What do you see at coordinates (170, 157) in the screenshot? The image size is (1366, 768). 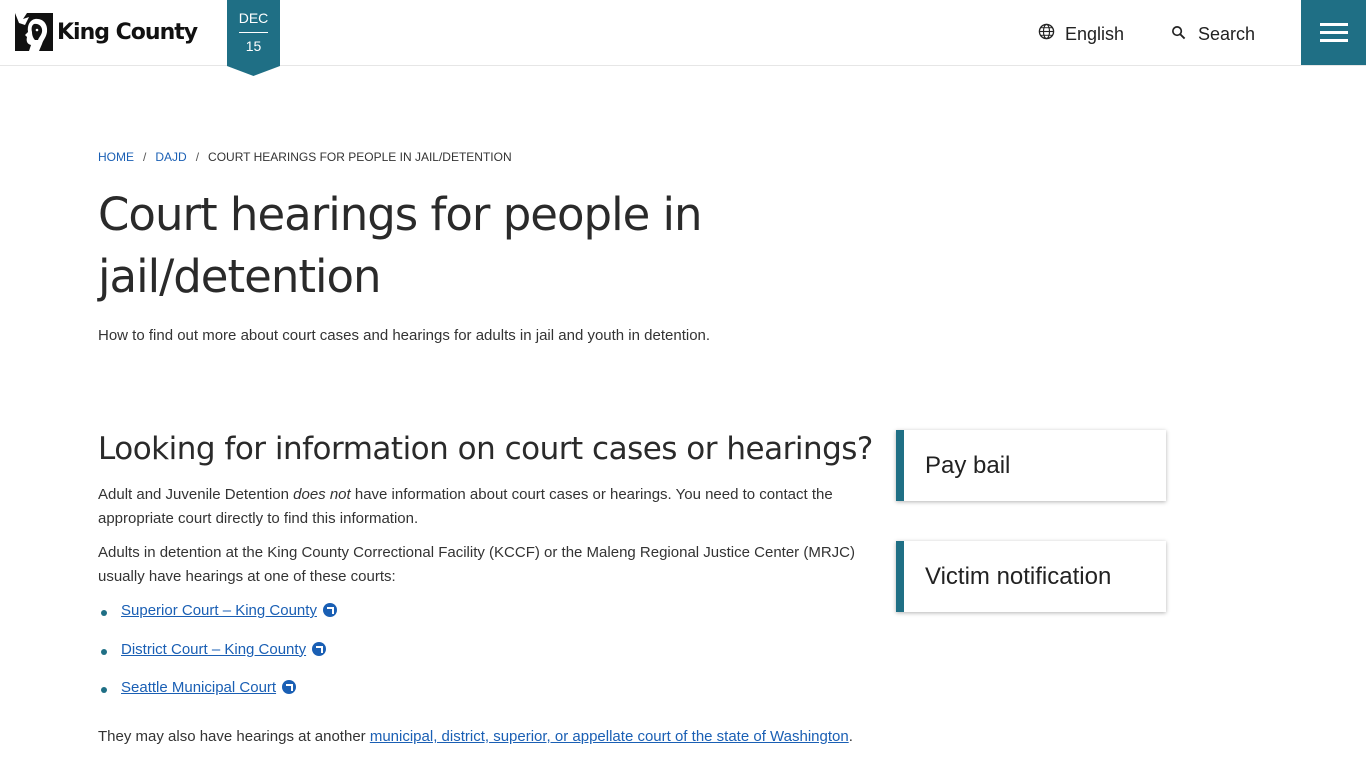 I see `breadcrumb-dajd: DAJD` at bounding box center [170, 157].